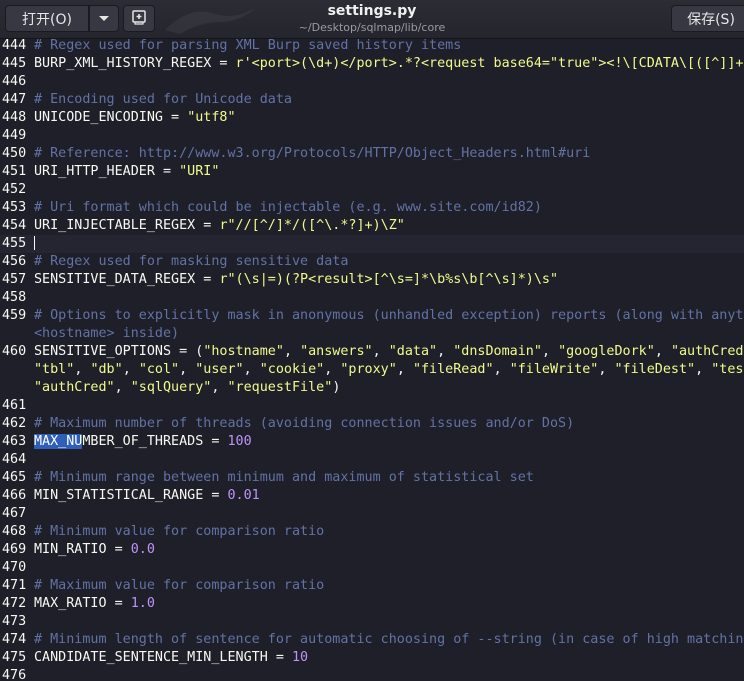  I want to click on code-number: 1.0, so click(142, 603).